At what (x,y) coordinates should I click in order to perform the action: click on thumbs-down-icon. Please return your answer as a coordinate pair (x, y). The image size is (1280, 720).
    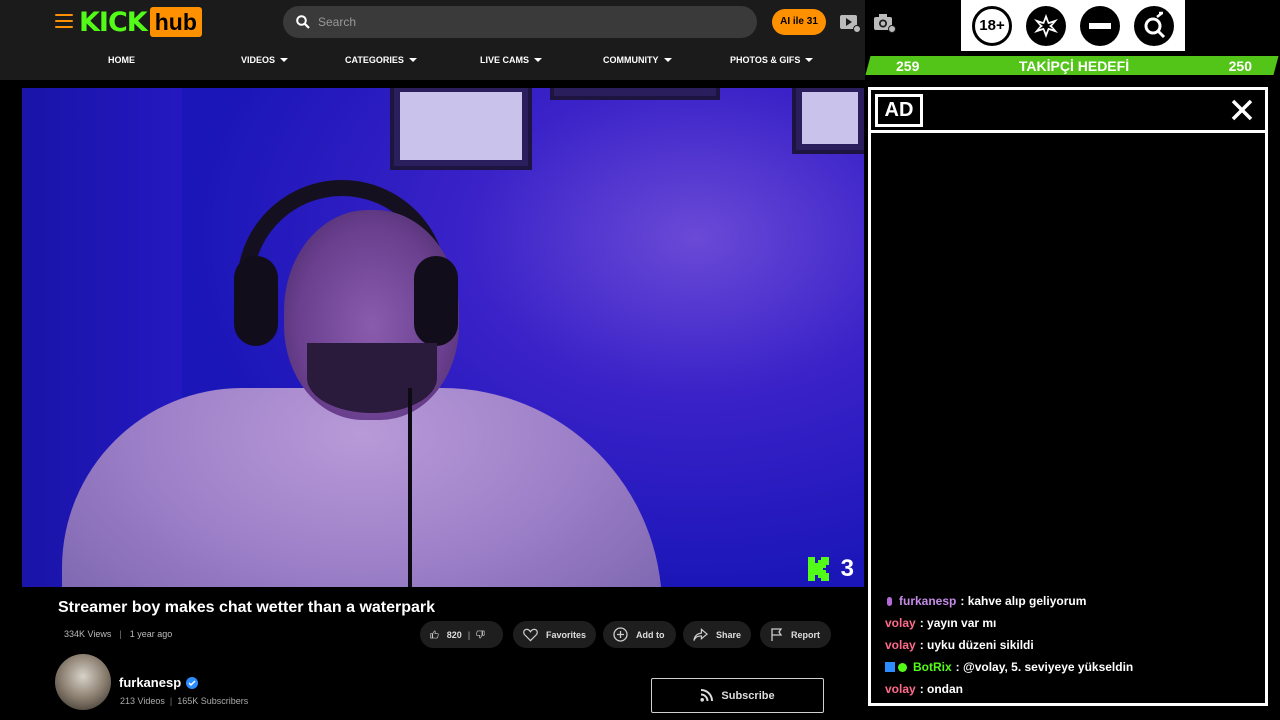
    Looking at the image, I should click on (480, 634).